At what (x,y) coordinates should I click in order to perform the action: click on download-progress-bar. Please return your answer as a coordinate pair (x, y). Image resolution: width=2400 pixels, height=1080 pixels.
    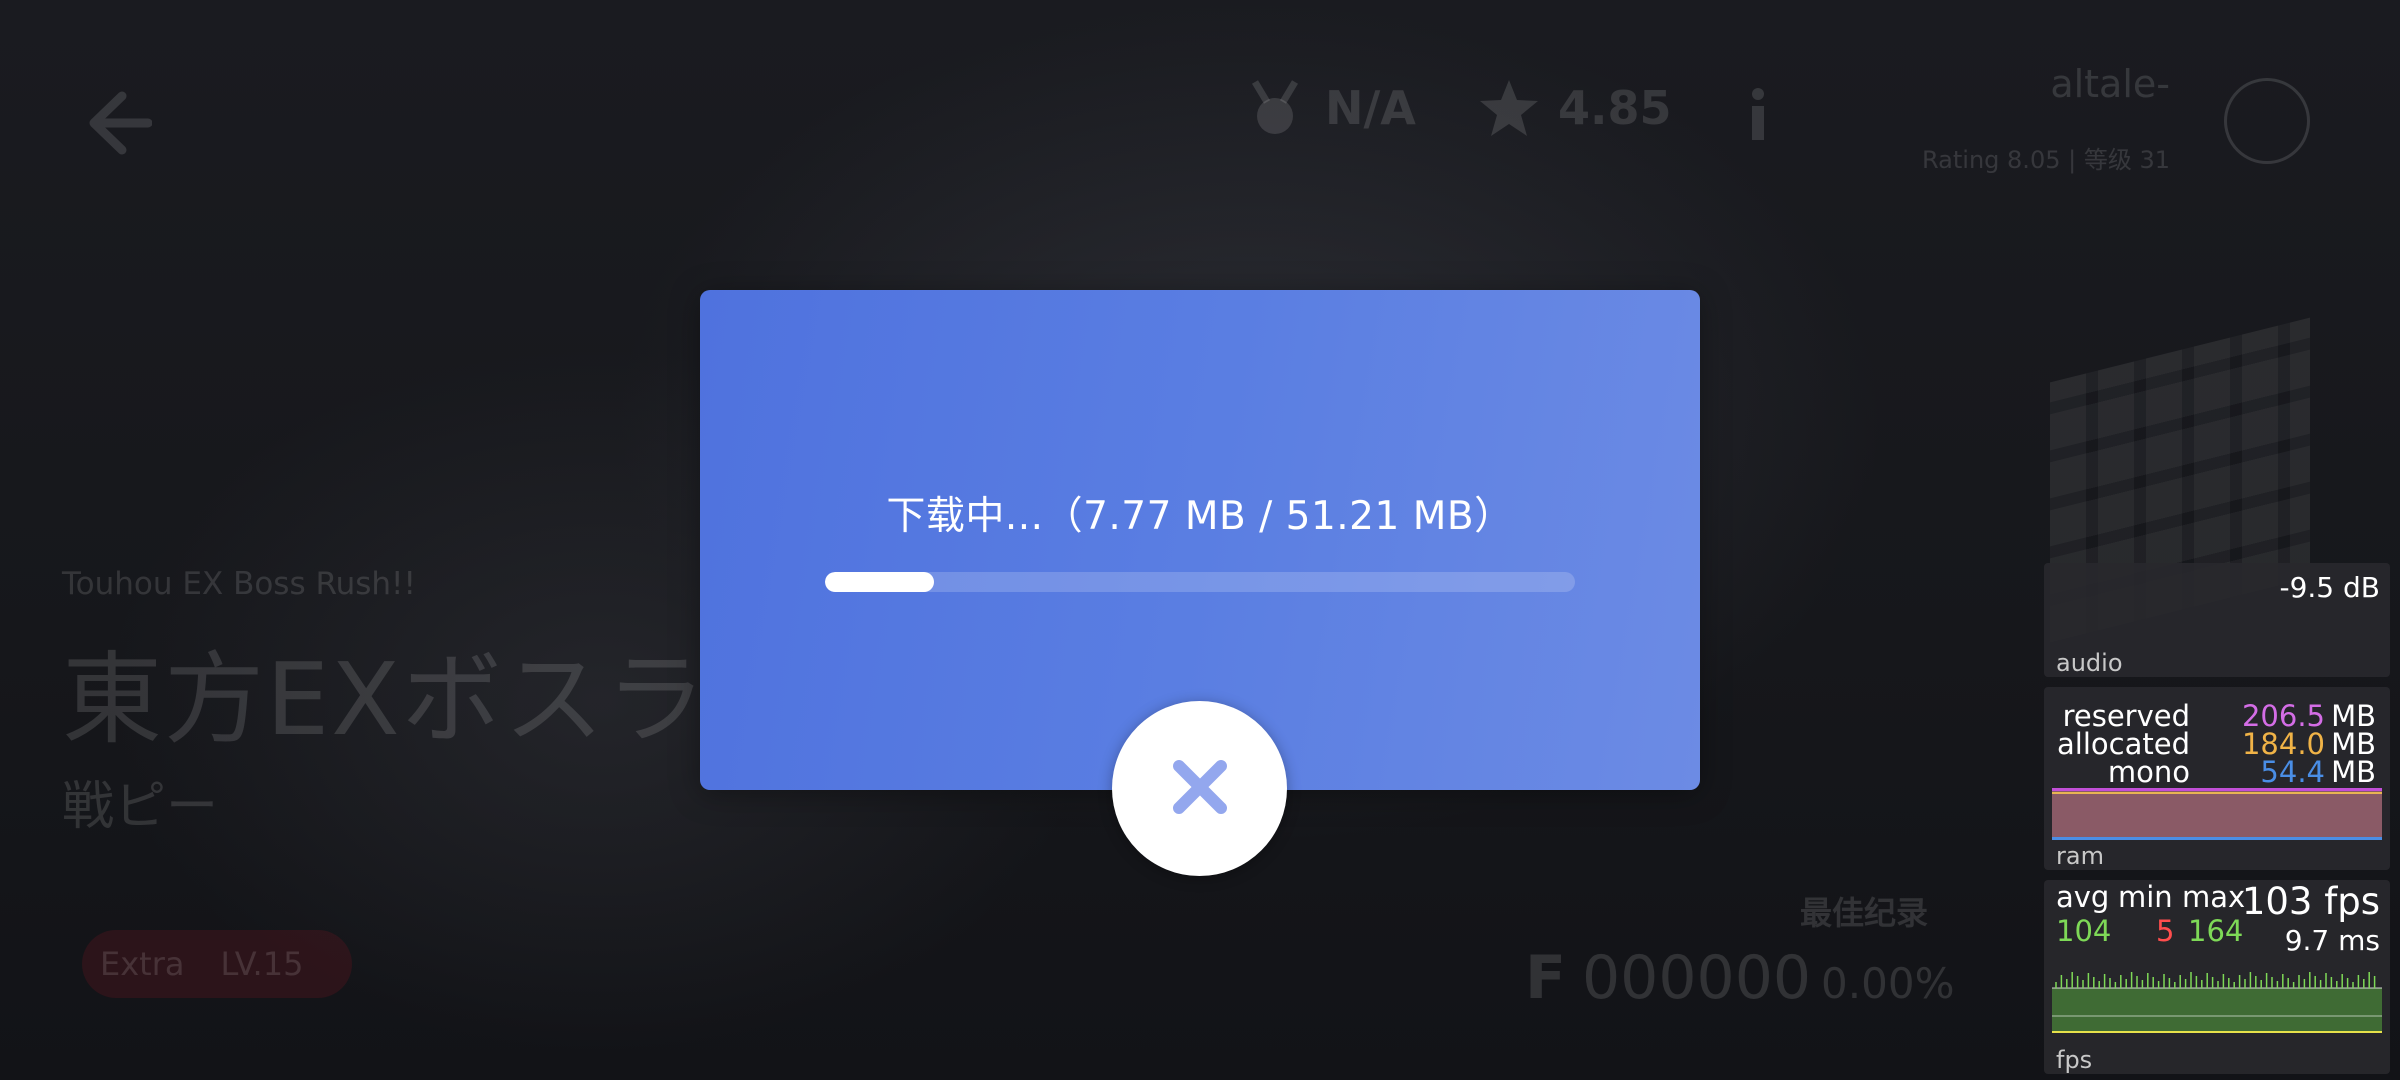
    Looking at the image, I should click on (1200, 582).